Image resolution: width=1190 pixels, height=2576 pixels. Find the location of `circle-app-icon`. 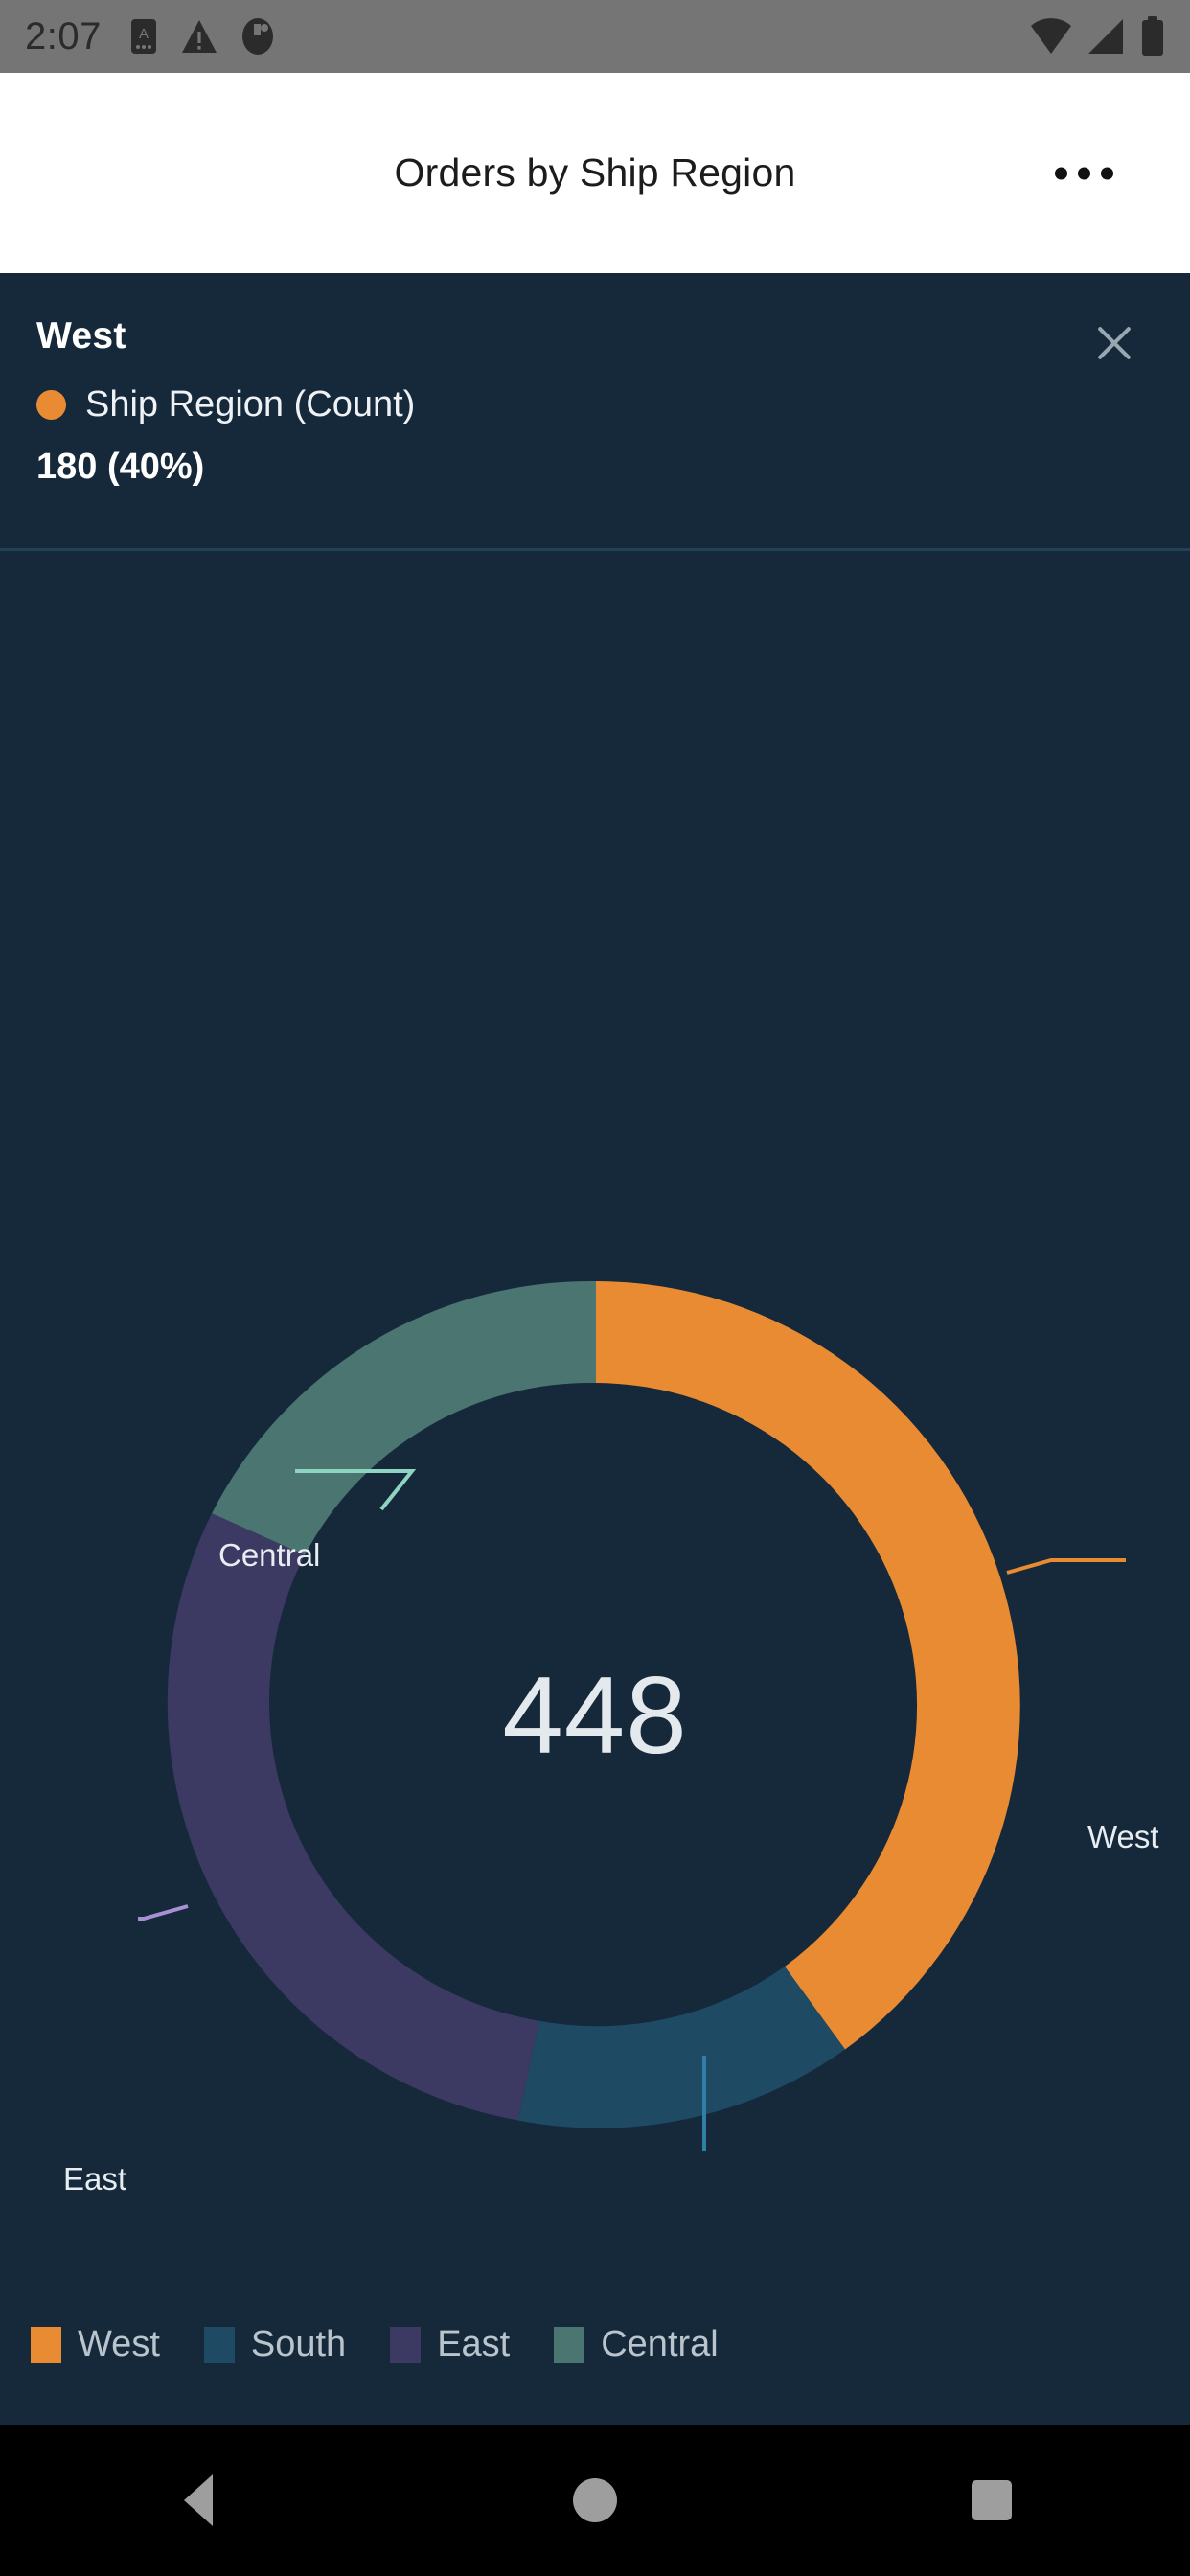

circle-app-icon is located at coordinates (257, 36).